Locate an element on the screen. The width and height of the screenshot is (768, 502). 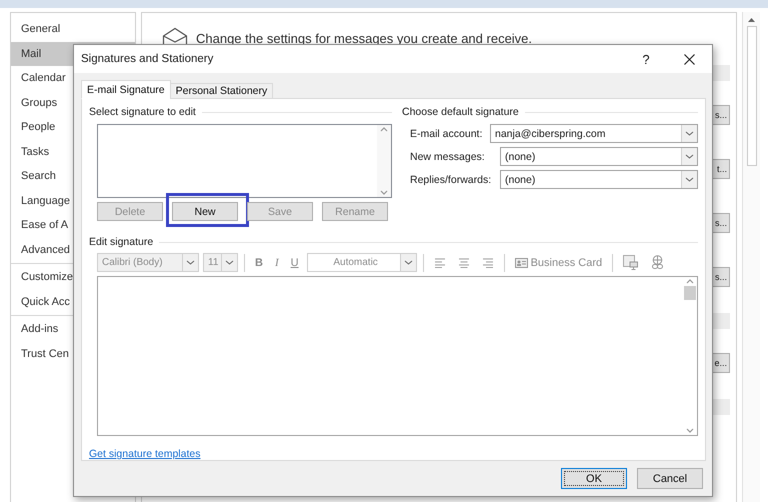
dialog-title: Signatures and Stationery is located at coordinates (147, 59).